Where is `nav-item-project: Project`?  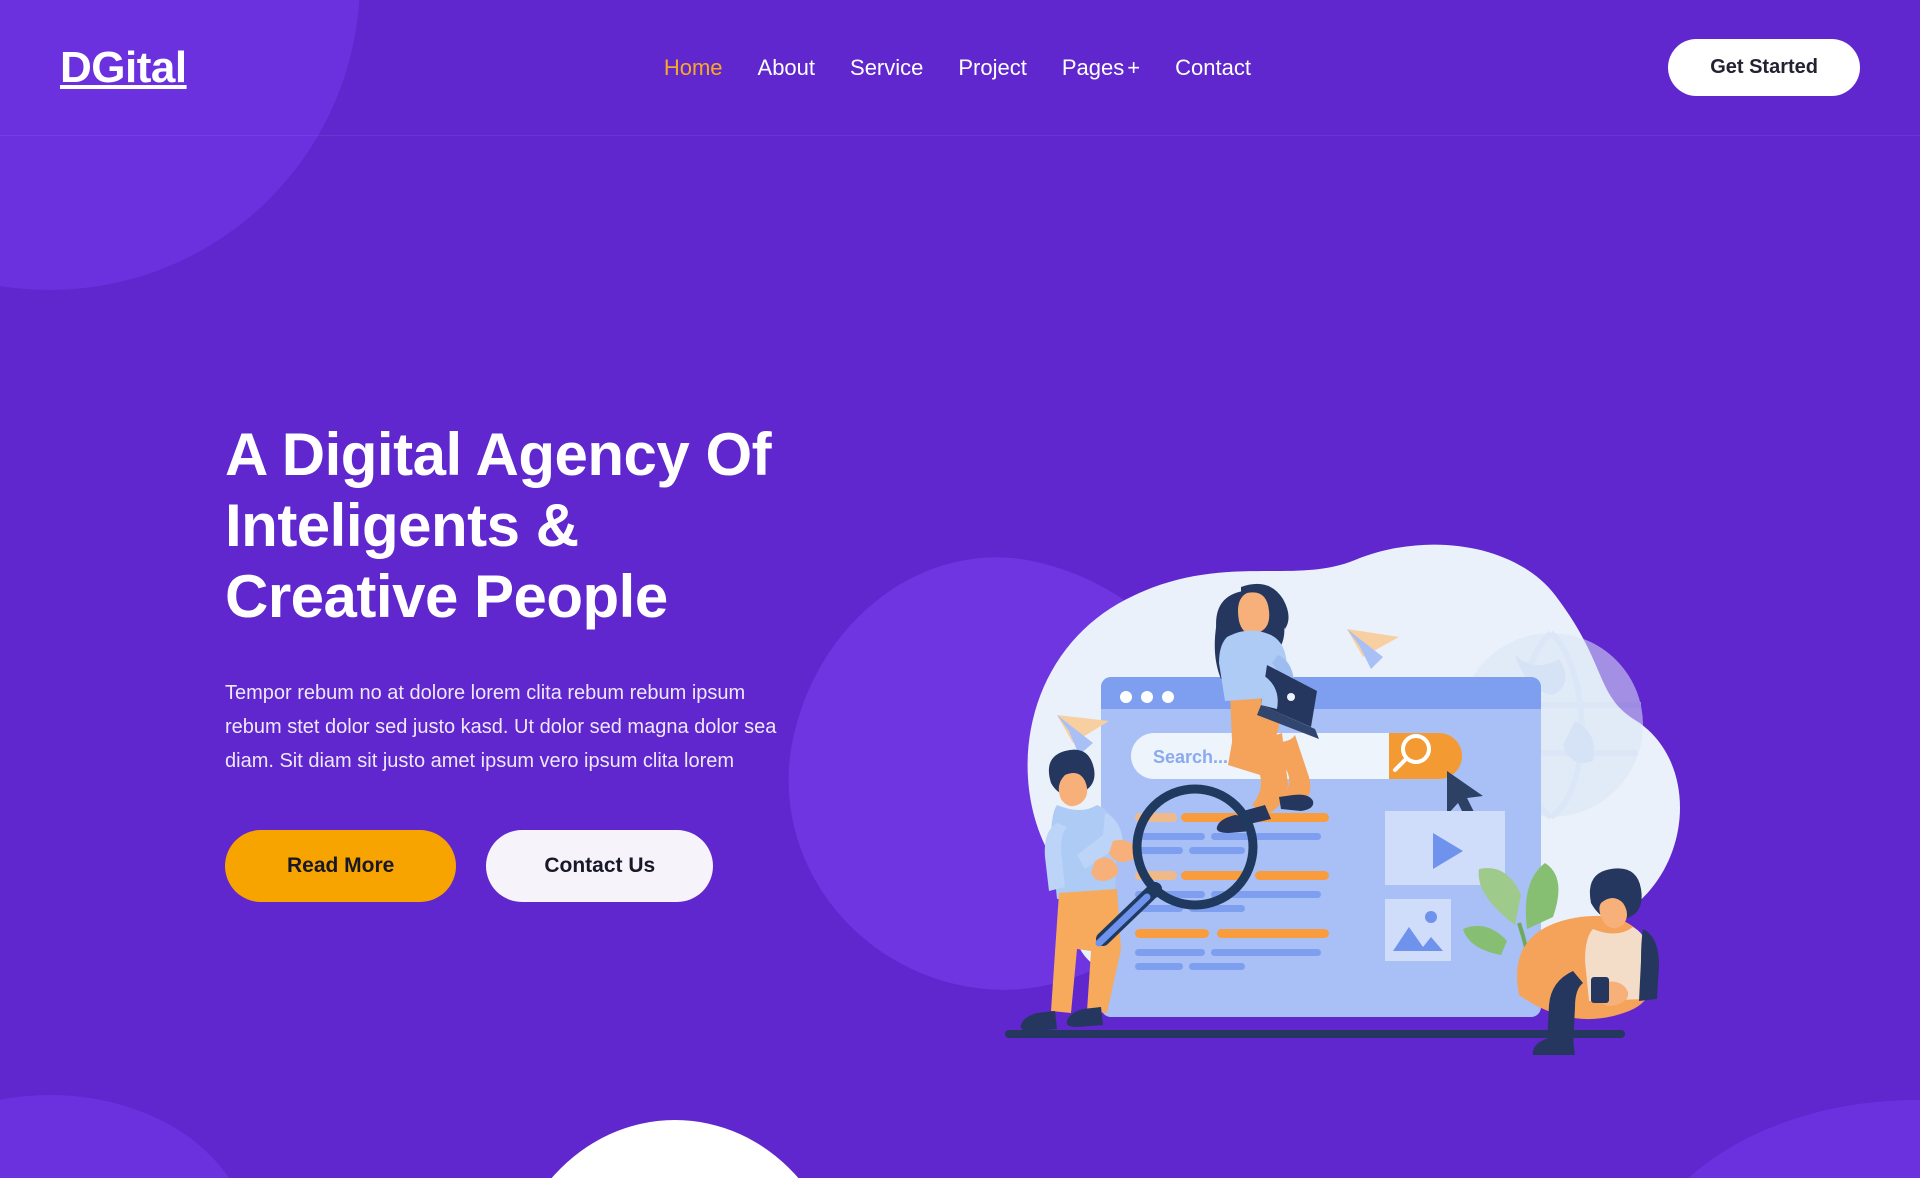 nav-item-project: Project is located at coordinates (992, 68).